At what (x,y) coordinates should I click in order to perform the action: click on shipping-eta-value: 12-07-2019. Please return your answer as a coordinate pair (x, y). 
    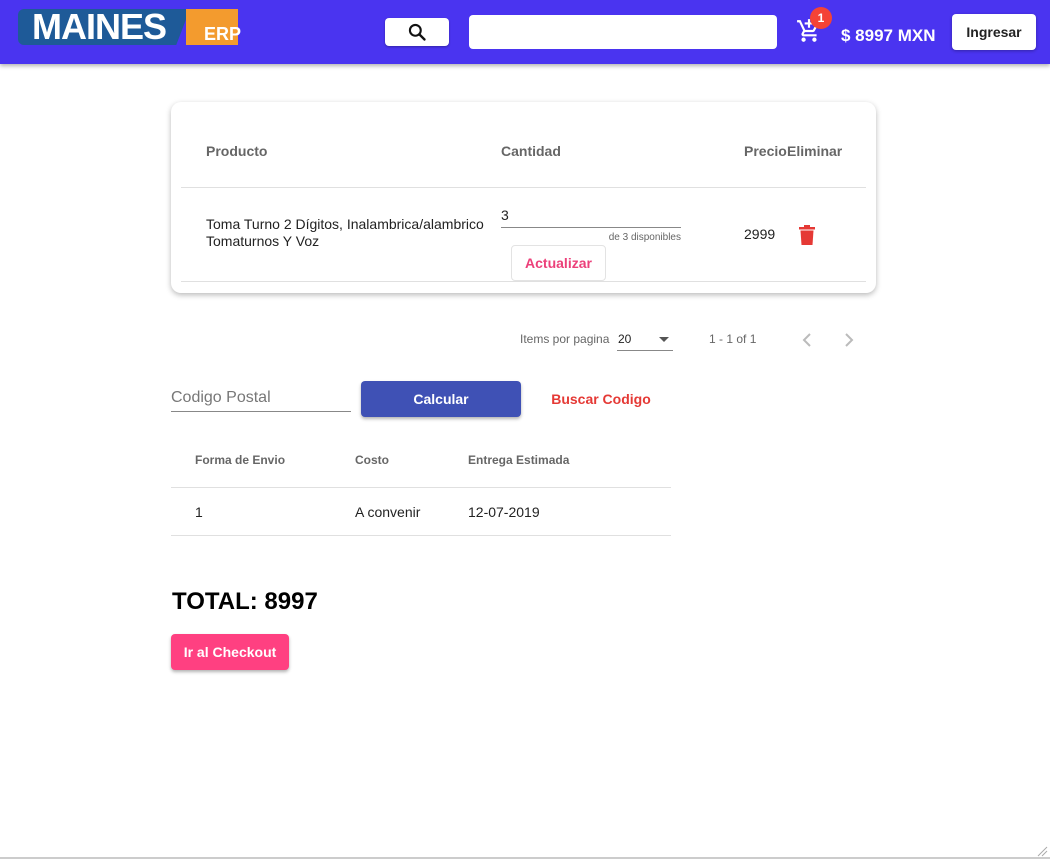
    Looking at the image, I should click on (504, 512).